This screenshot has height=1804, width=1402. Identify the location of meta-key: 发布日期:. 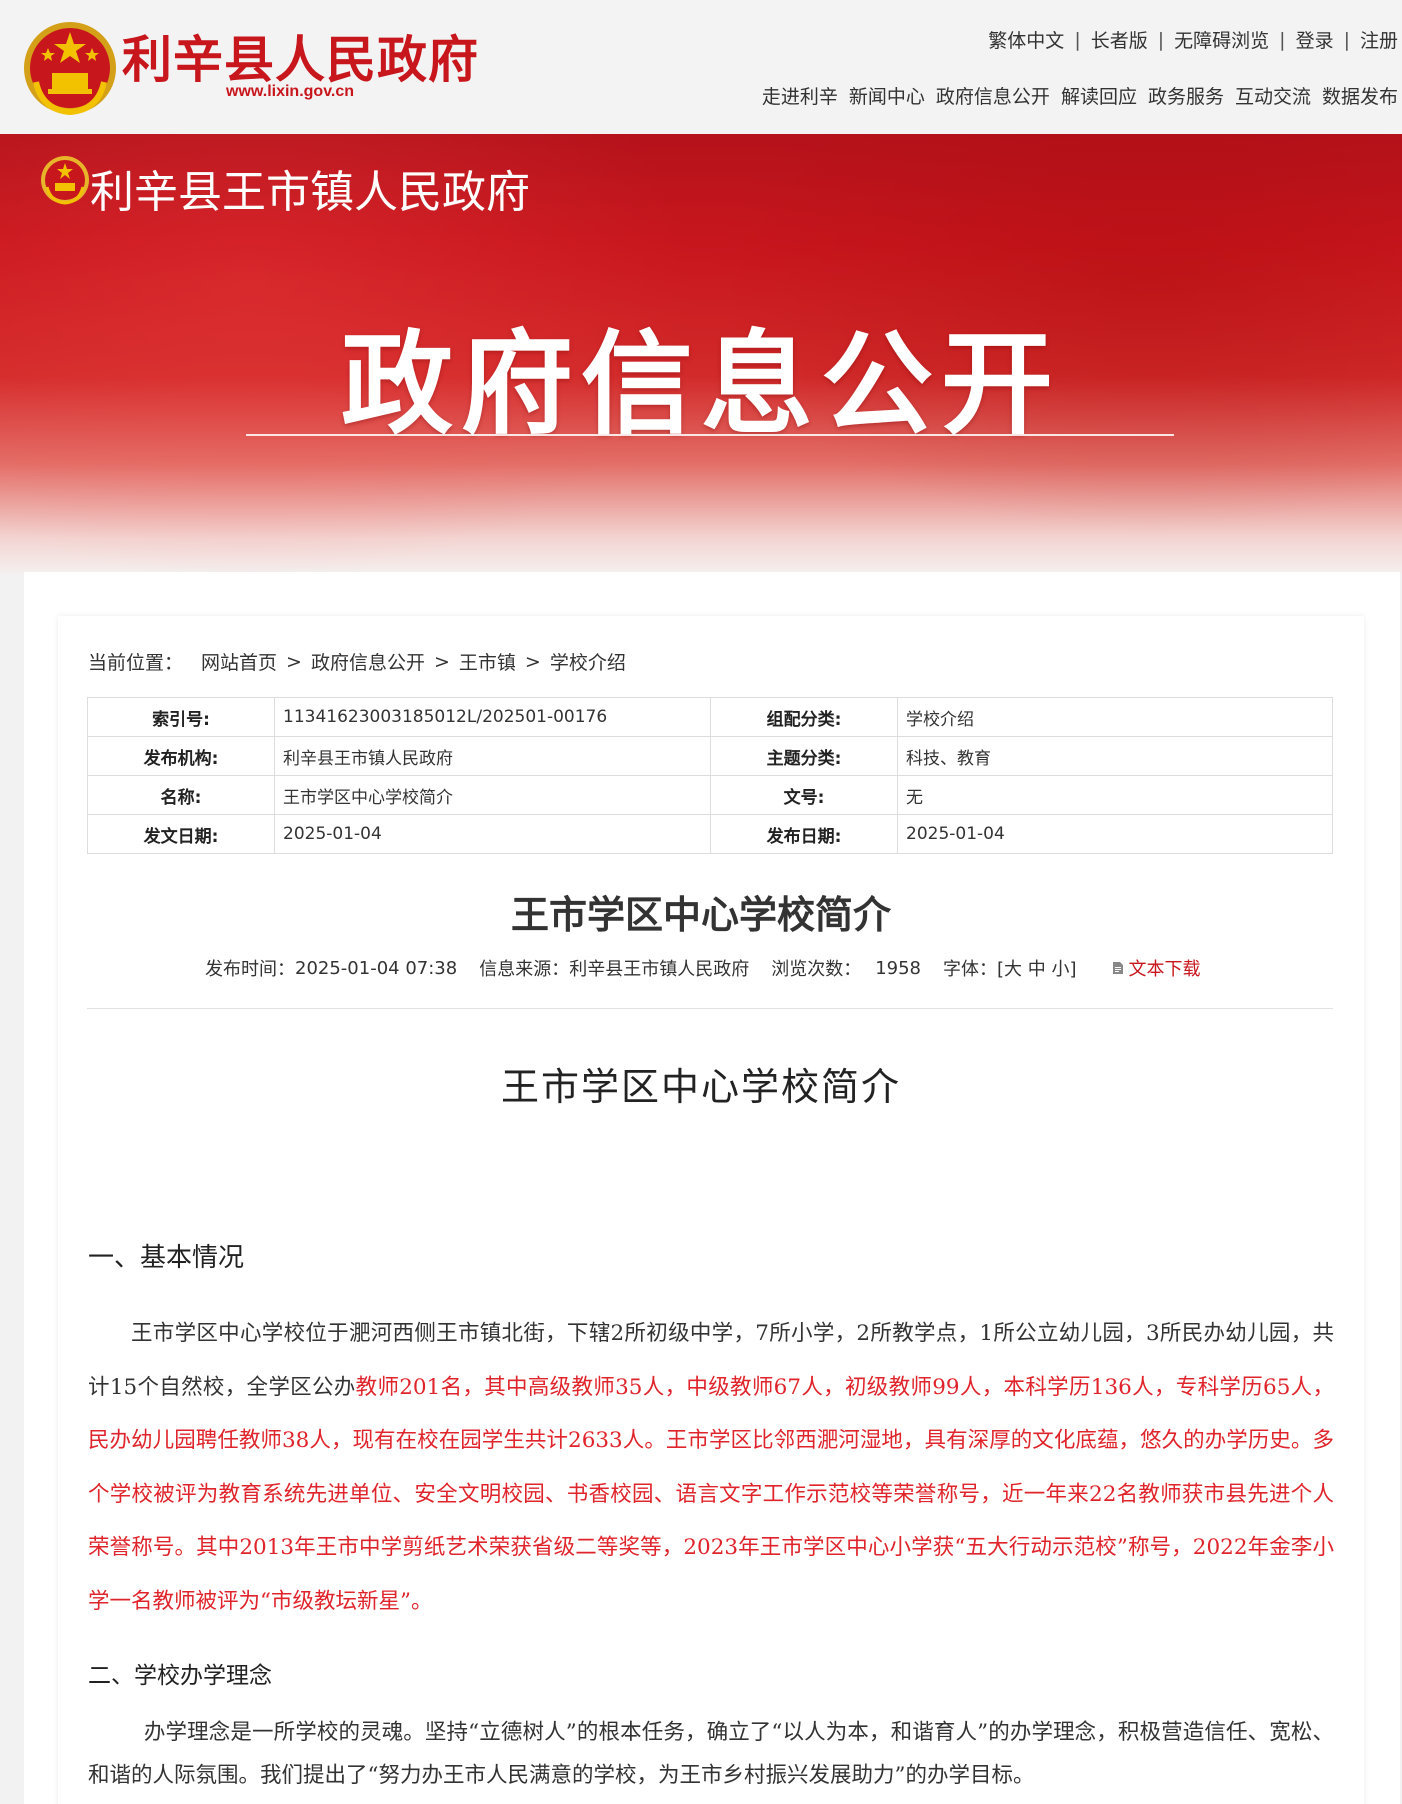
(804, 834).